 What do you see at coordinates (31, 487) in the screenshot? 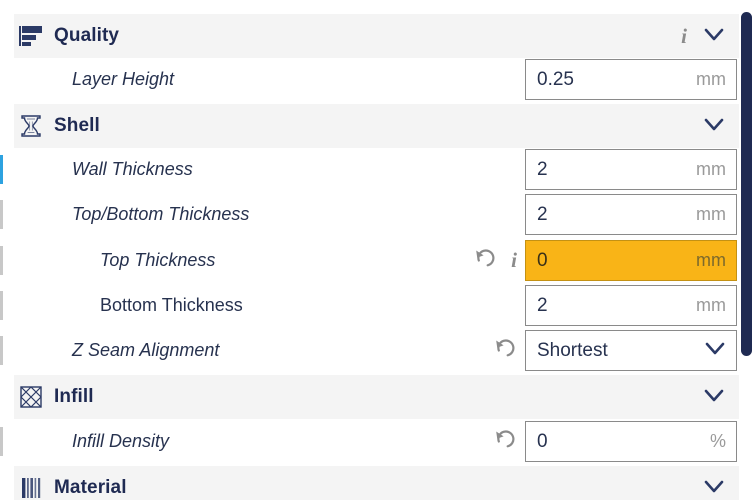
I see `material-spool-icon` at bounding box center [31, 487].